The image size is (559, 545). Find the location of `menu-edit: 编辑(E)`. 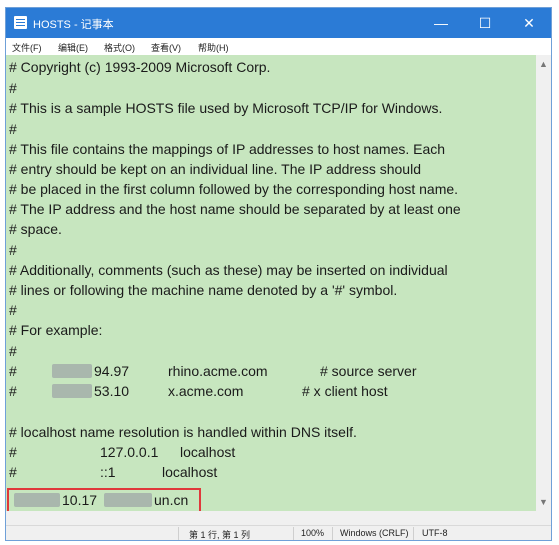

menu-edit: 编辑(E) is located at coordinates (73, 47).